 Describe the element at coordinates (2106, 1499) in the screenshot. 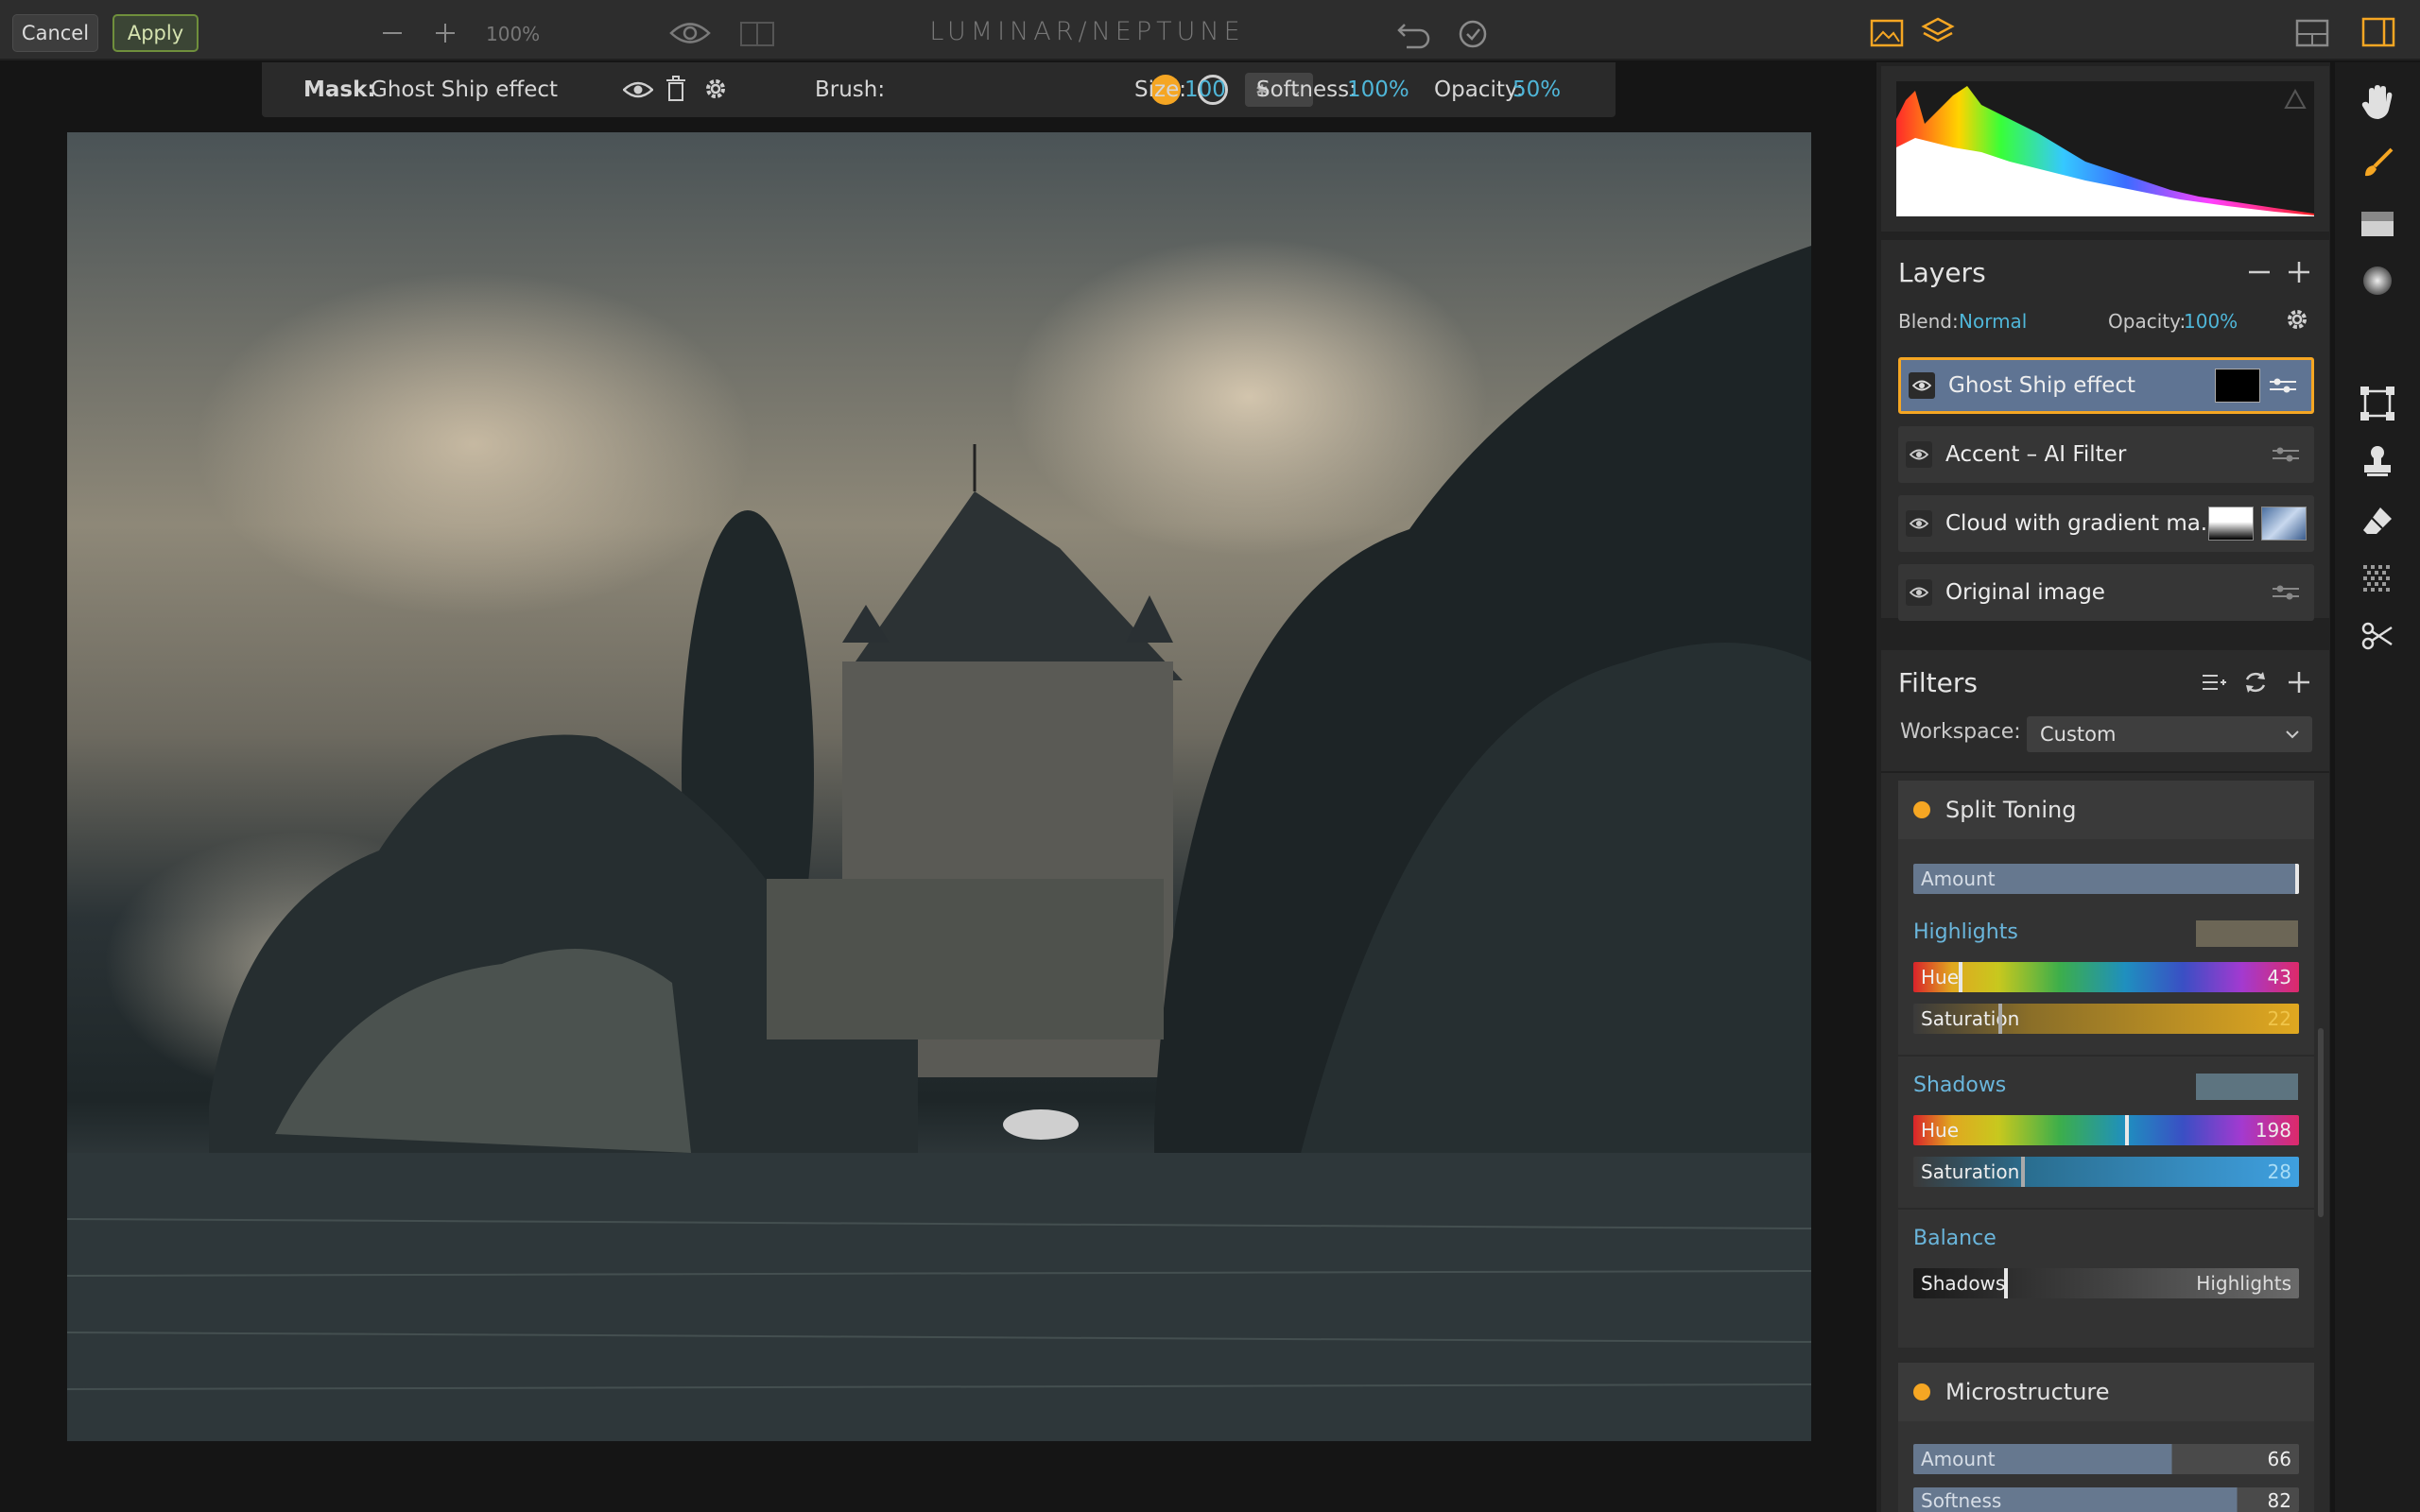

I see `microstructure-softness-slider: Softness 82` at that location.